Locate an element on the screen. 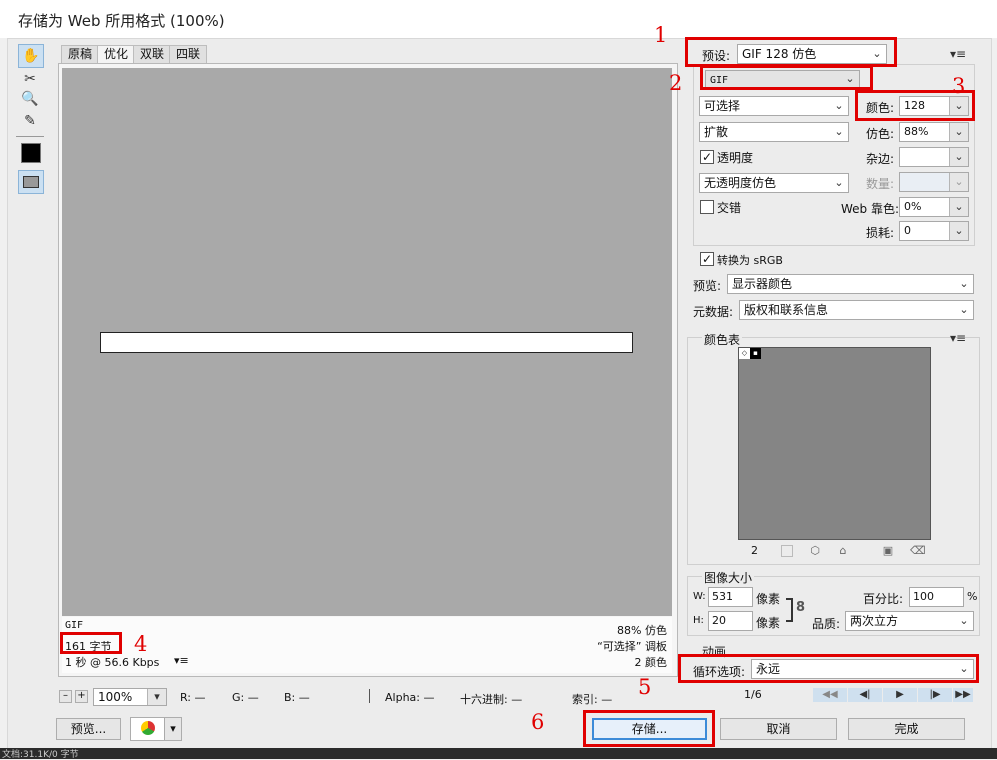  percent-label: 百分比: is located at coordinates (883, 599).